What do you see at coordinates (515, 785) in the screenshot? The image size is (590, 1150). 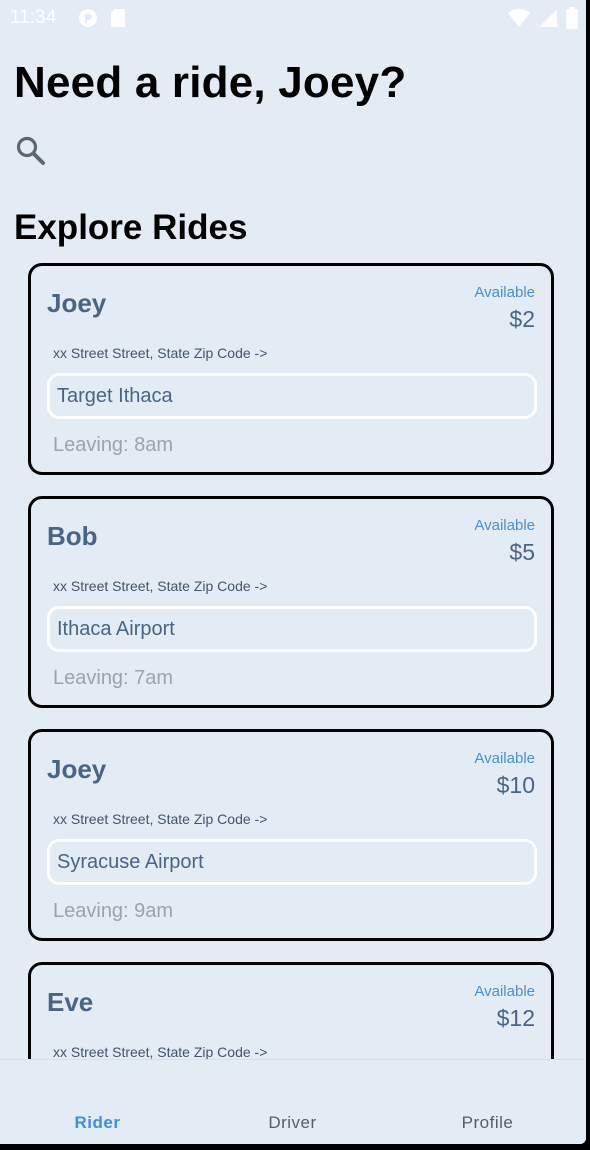 I see `ride-price: $10` at bounding box center [515, 785].